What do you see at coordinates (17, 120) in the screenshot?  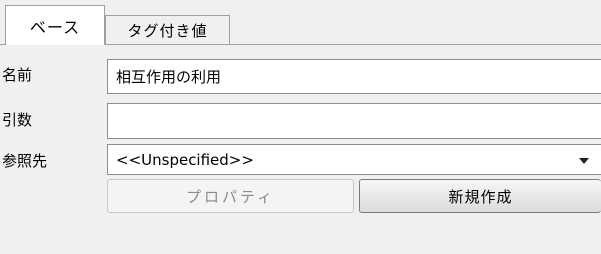 I see `args-label: 引数` at bounding box center [17, 120].